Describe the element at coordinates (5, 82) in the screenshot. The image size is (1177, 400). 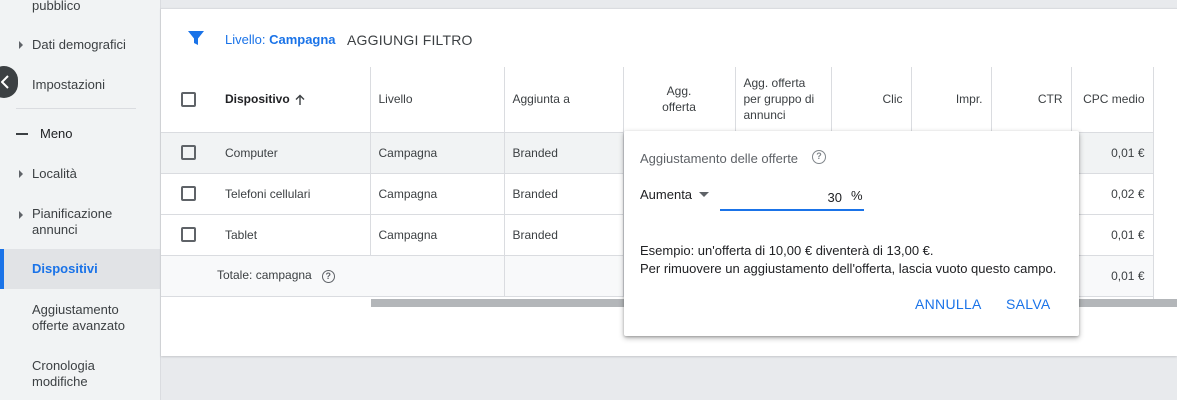
I see `chevron-left-icon` at that location.